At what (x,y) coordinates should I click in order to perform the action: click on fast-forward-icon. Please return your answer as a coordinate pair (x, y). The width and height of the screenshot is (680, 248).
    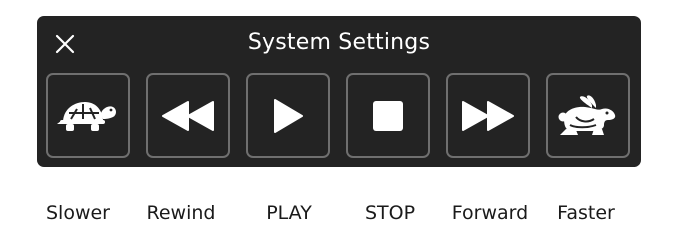
    Looking at the image, I should click on (488, 115).